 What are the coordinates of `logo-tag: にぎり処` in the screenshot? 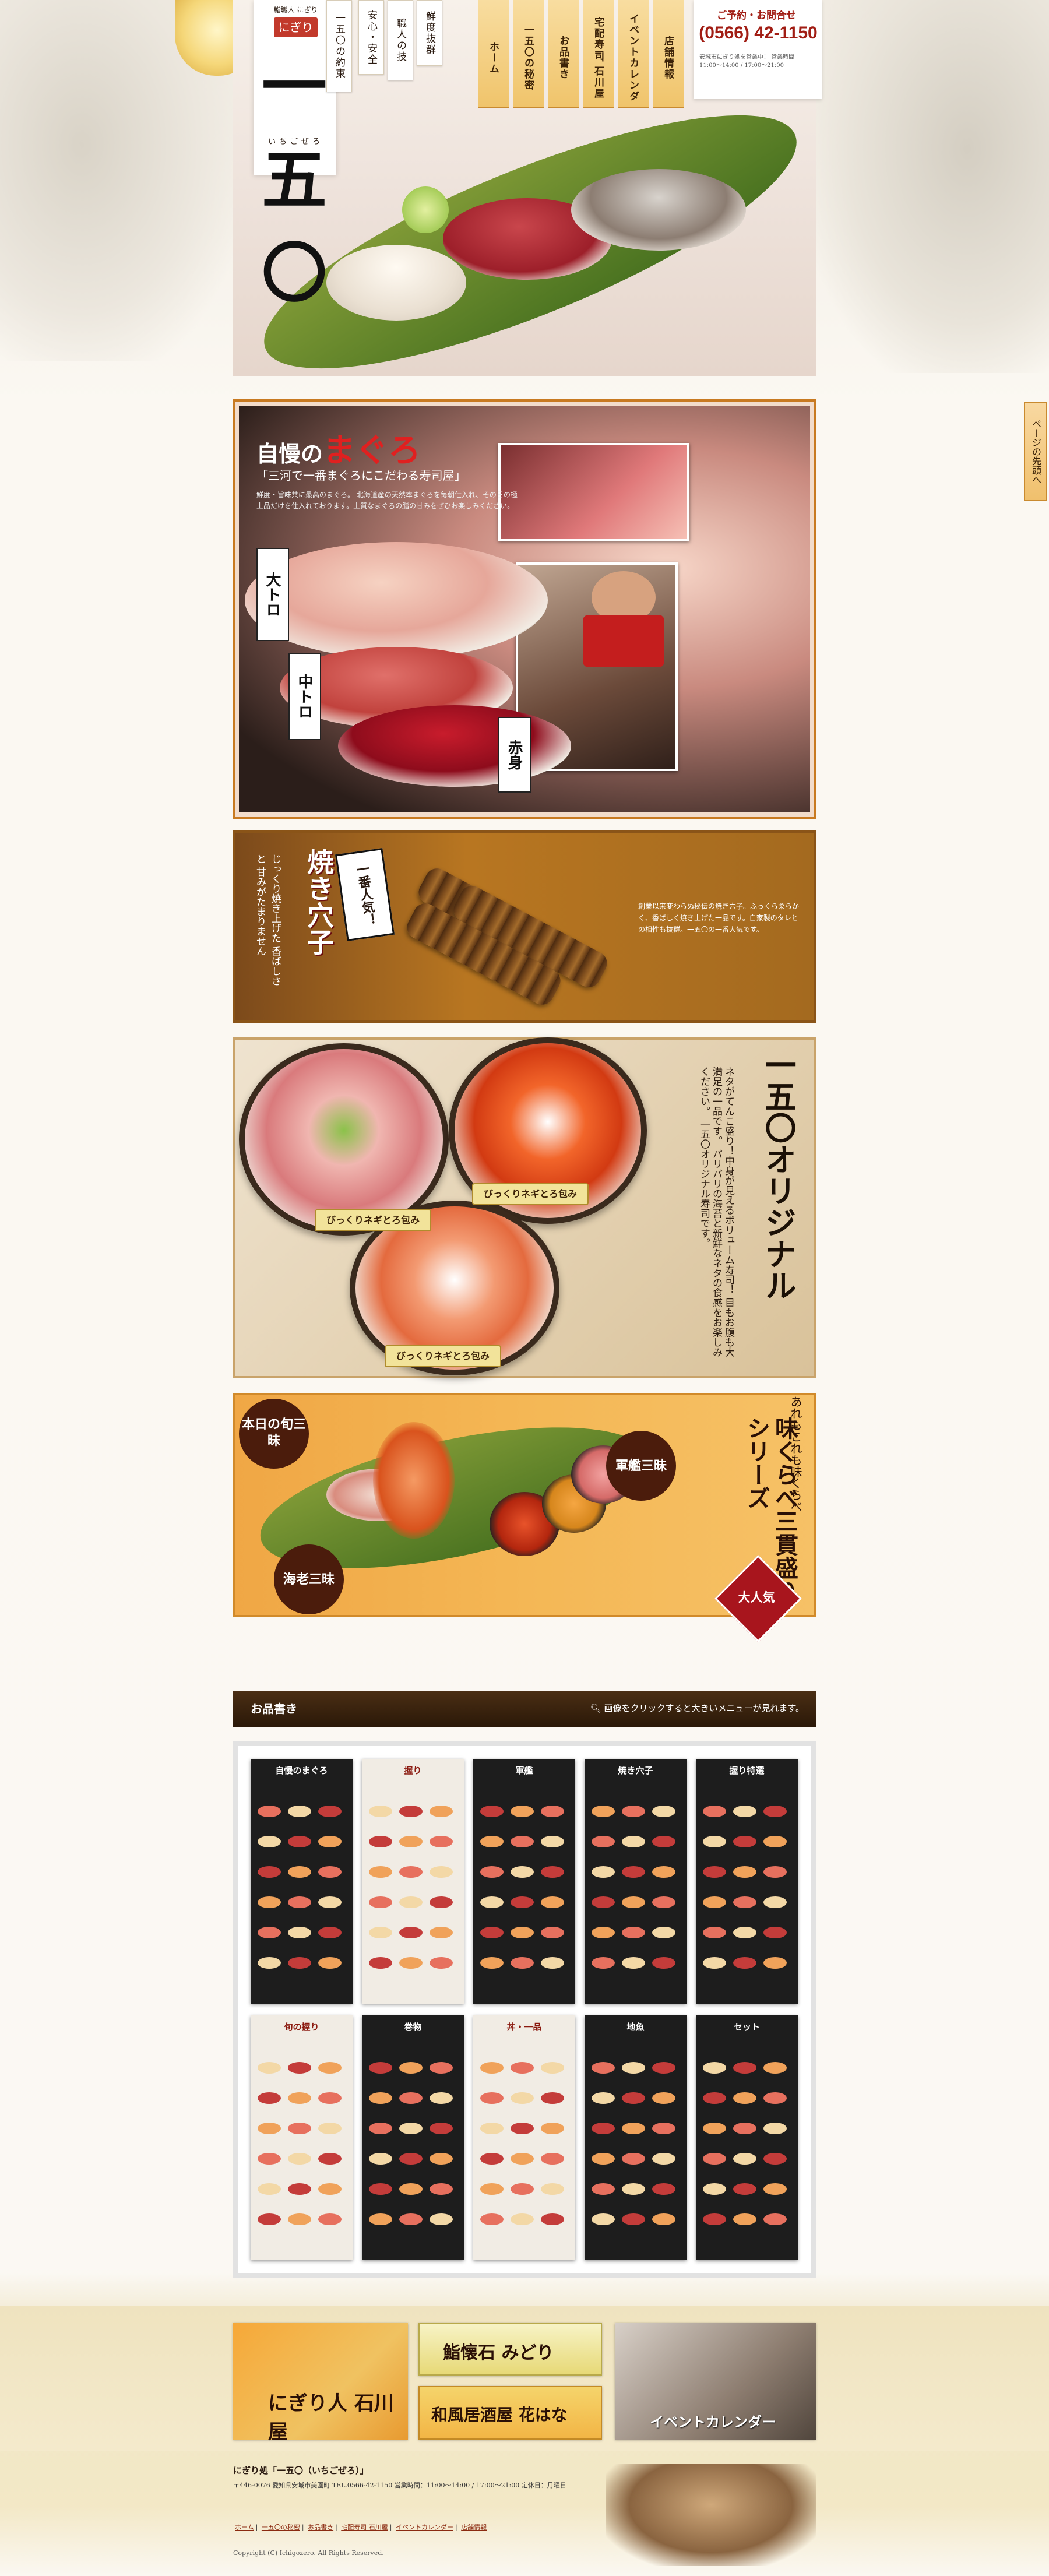 It's located at (296, 36).